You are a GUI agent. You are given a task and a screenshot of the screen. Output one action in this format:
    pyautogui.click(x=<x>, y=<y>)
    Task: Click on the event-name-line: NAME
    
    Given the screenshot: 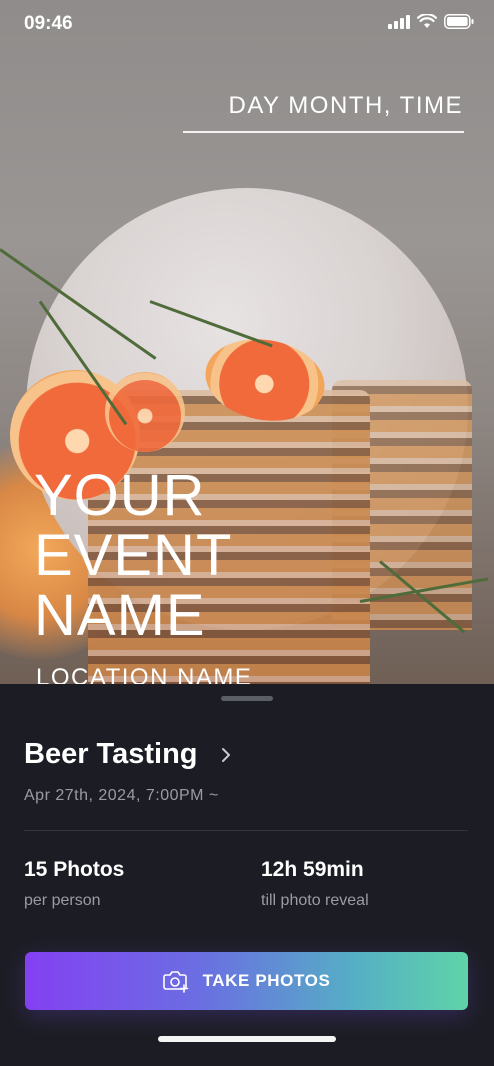 What is the action you would take?
    pyautogui.click(x=120, y=615)
    